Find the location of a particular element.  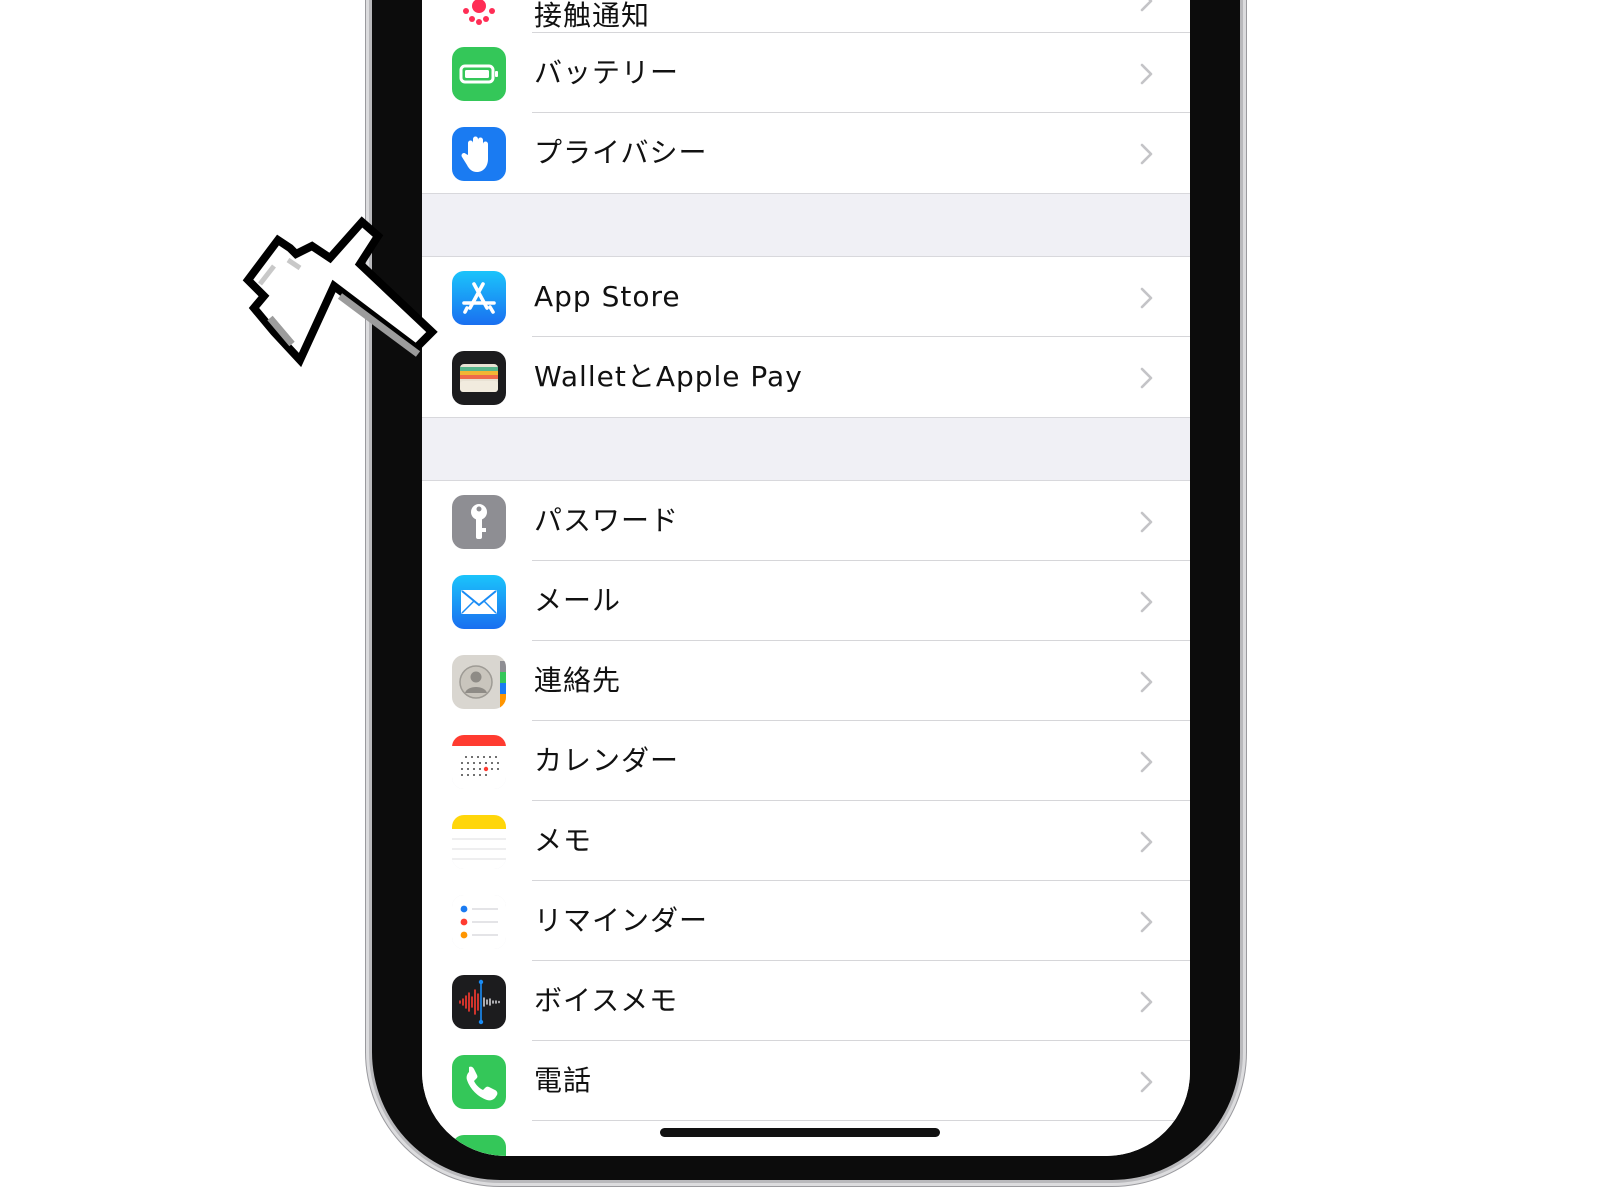

settings-row-exposure-notification: 接触通知 is located at coordinates (806, 16).